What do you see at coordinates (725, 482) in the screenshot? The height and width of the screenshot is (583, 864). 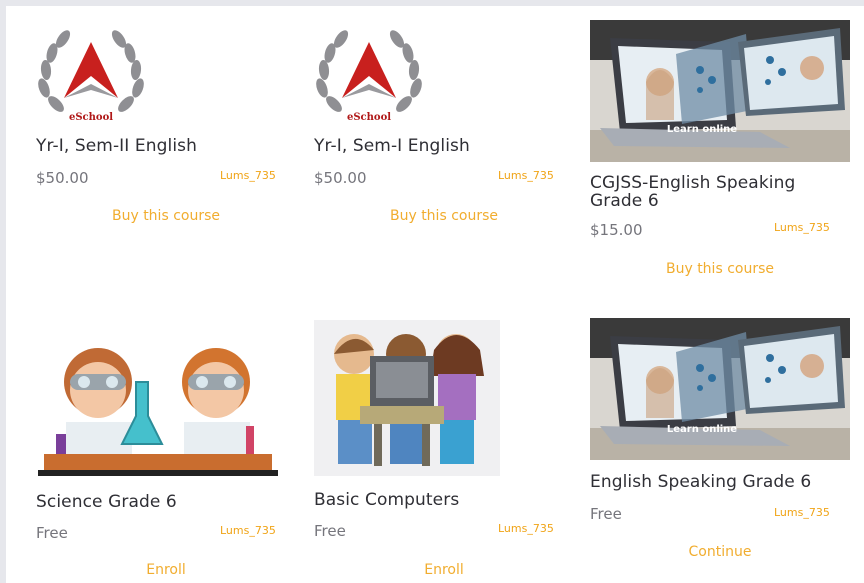 I see `course-title: English Speaking Grade 6` at bounding box center [725, 482].